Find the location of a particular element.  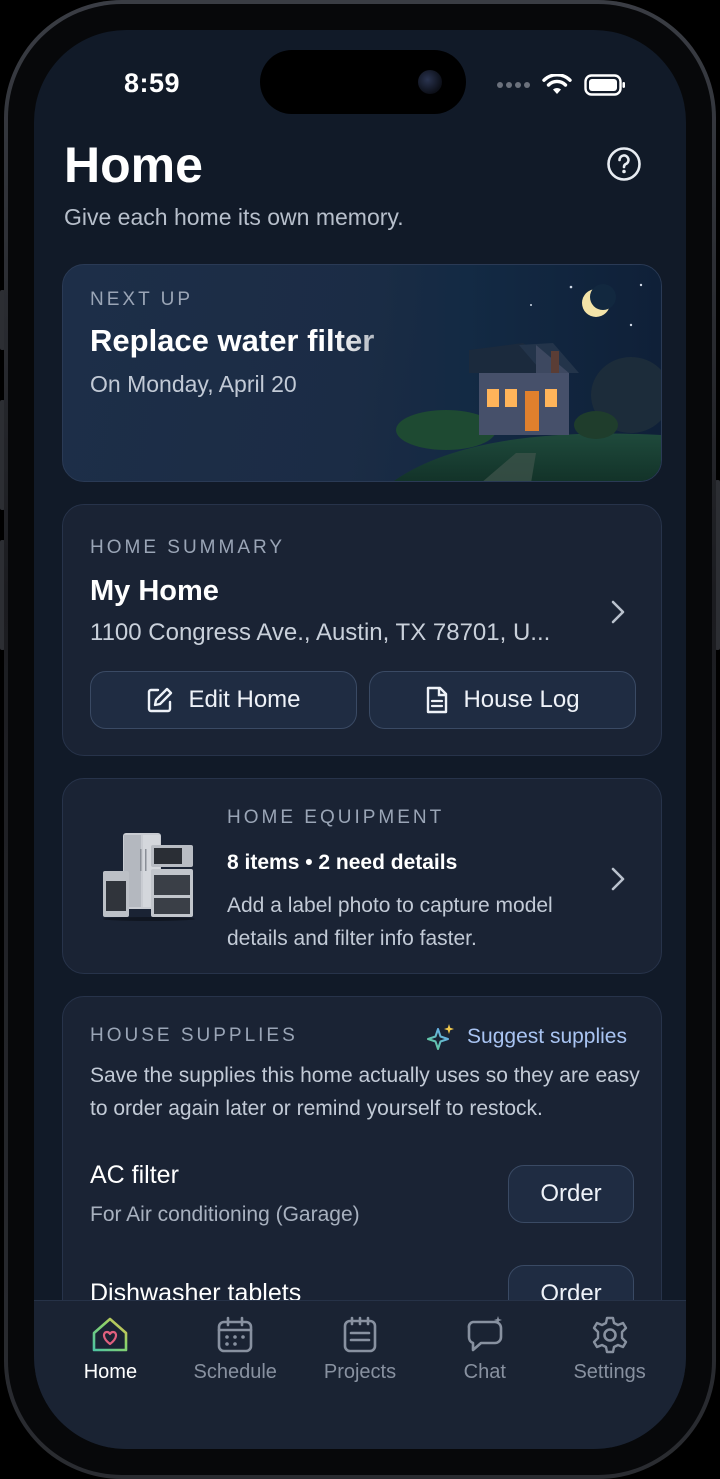

gear-icon is located at coordinates (609, 1335).